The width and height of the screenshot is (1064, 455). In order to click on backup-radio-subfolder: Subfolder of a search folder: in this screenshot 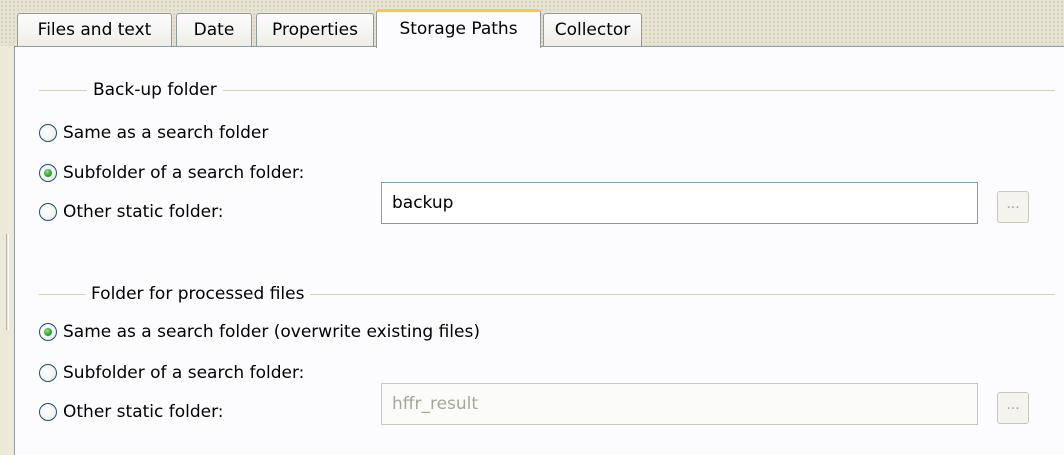, I will do `click(171, 173)`.